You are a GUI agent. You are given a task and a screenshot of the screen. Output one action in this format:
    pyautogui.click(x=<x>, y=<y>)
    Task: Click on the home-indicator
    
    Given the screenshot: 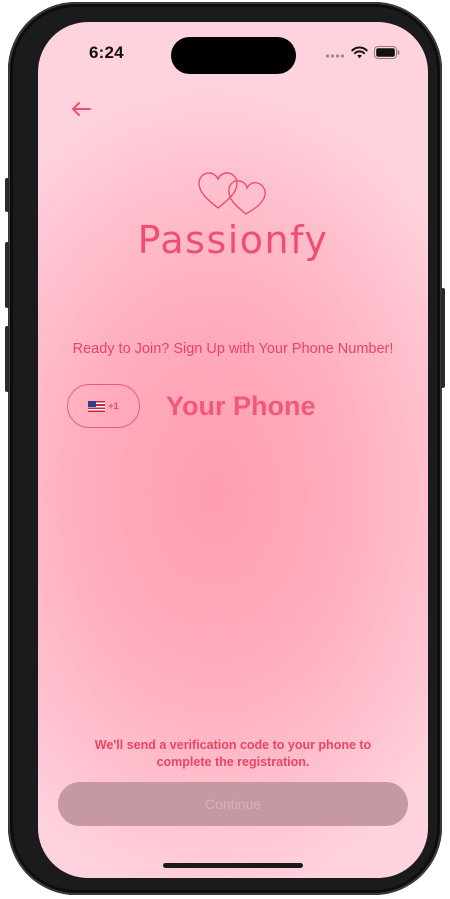 What is the action you would take?
    pyautogui.click(x=233, y=865)
    